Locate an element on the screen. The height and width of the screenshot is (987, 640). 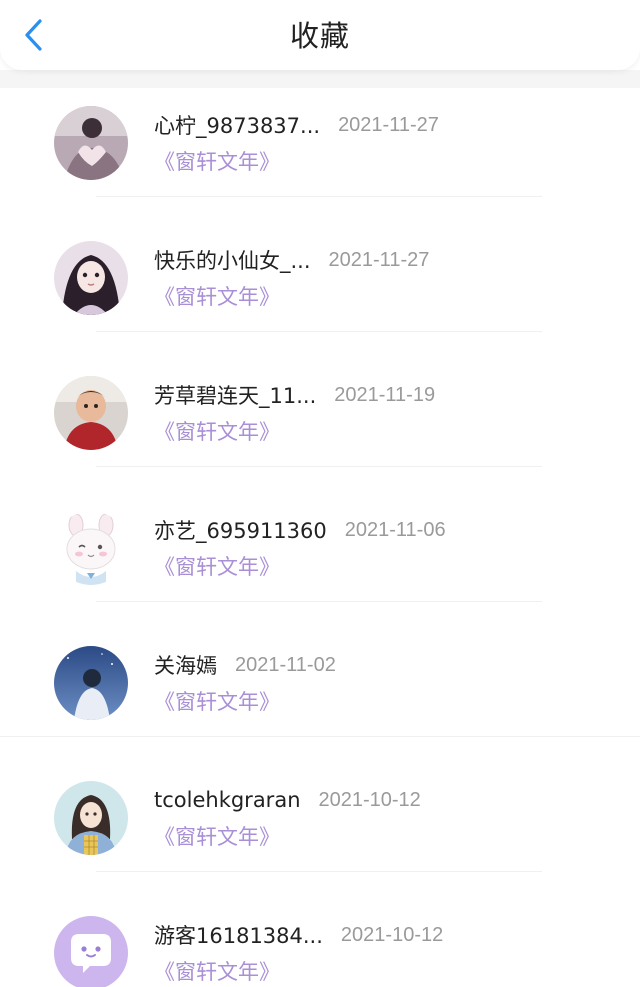
top-bar: 收藏 is located at coordinates (320, 35).